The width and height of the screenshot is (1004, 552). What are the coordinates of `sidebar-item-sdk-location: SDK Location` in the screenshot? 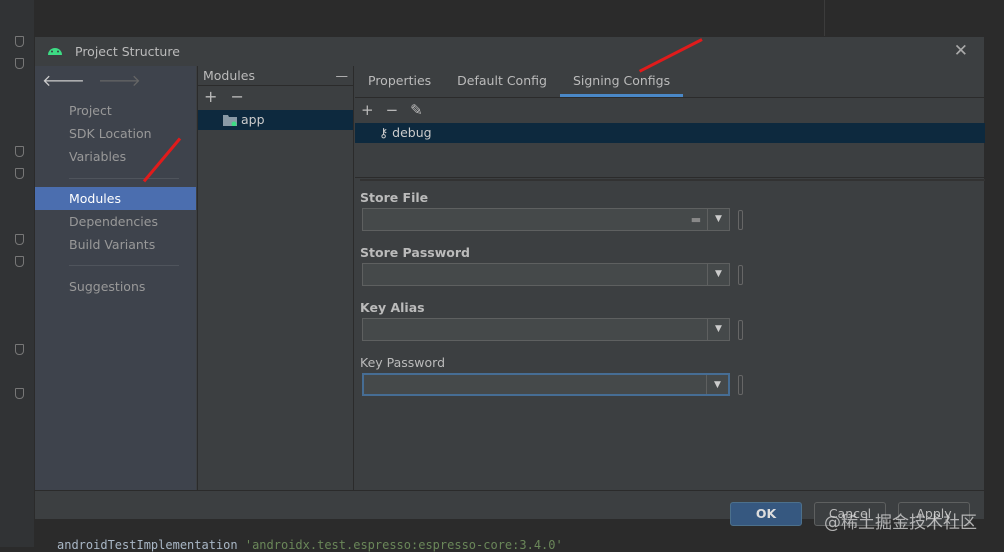 It's located at (115, 133).